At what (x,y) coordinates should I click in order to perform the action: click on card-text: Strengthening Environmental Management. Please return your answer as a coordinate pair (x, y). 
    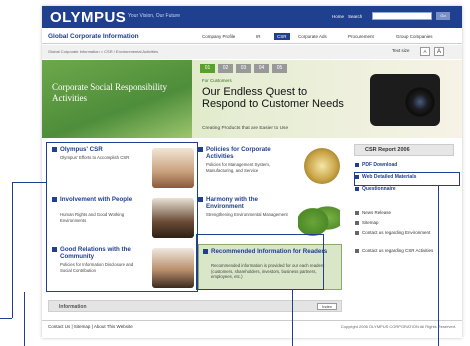
    Looking at the image, I should click on (247, 214).